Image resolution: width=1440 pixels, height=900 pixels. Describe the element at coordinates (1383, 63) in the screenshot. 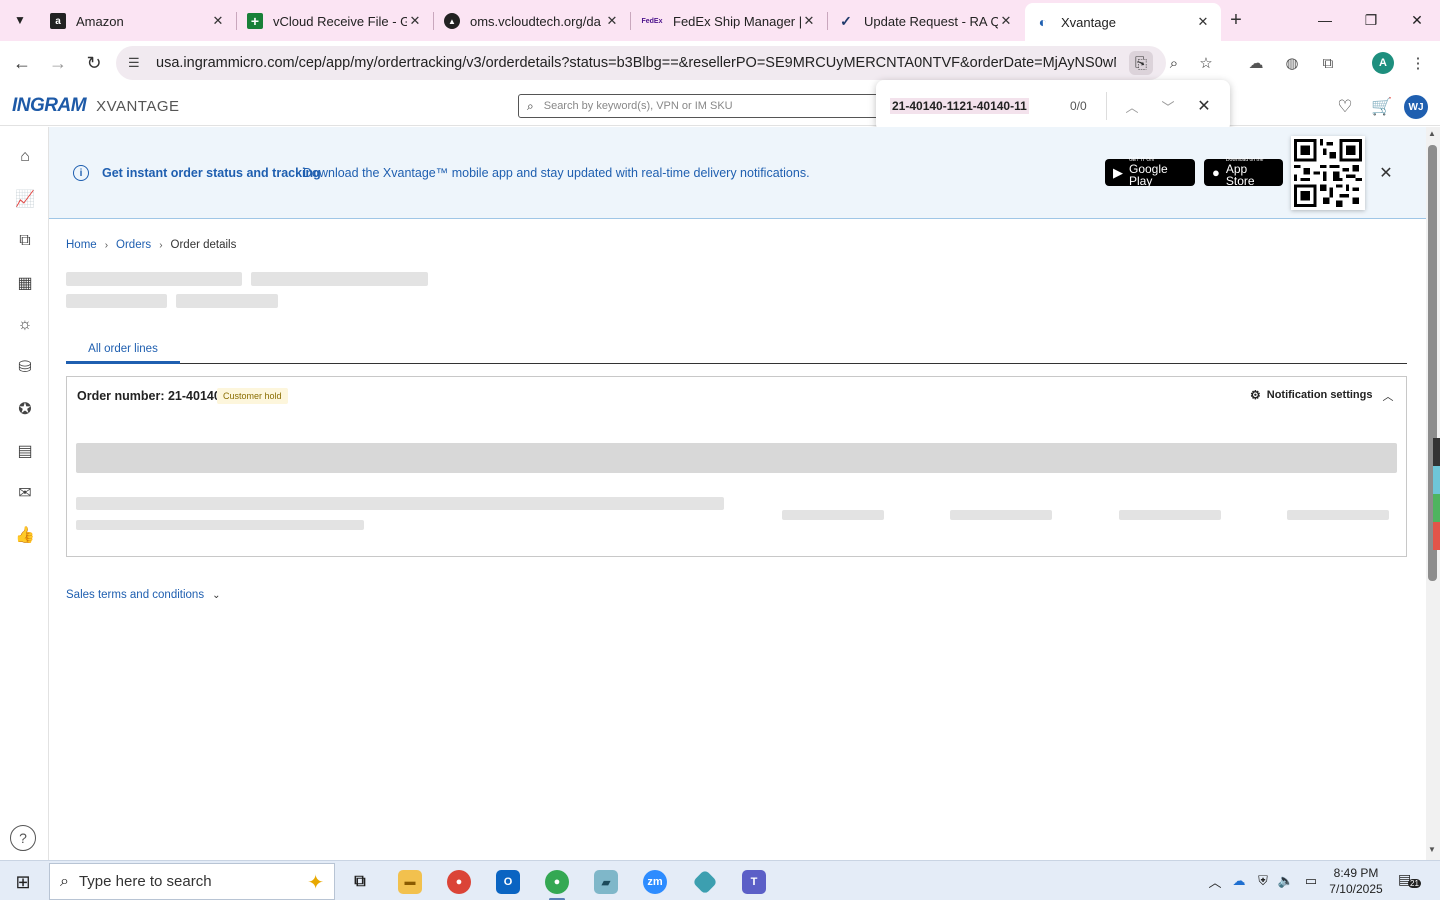

I see `profile-avatar: A` at that location.